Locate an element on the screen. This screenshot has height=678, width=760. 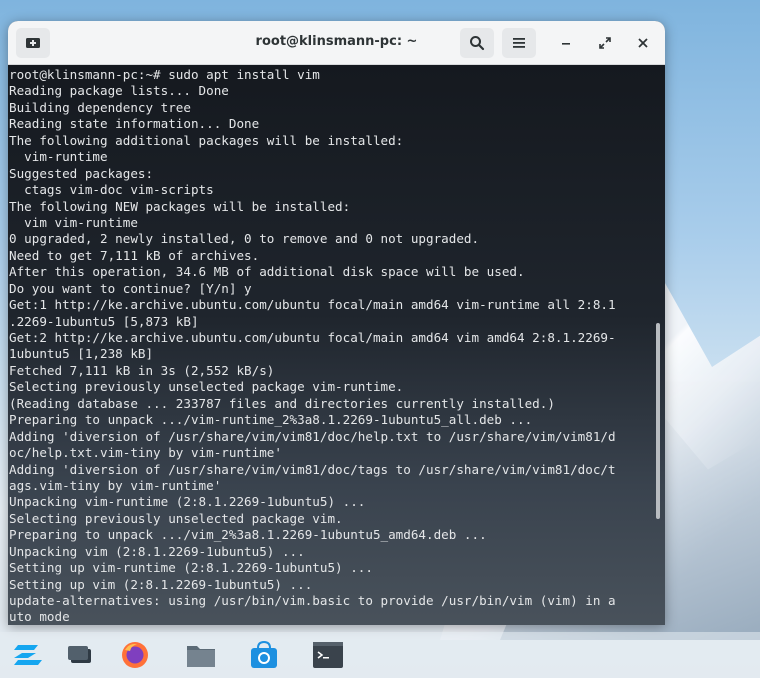
show-desktop-icon is located at coordinates (79, 654).